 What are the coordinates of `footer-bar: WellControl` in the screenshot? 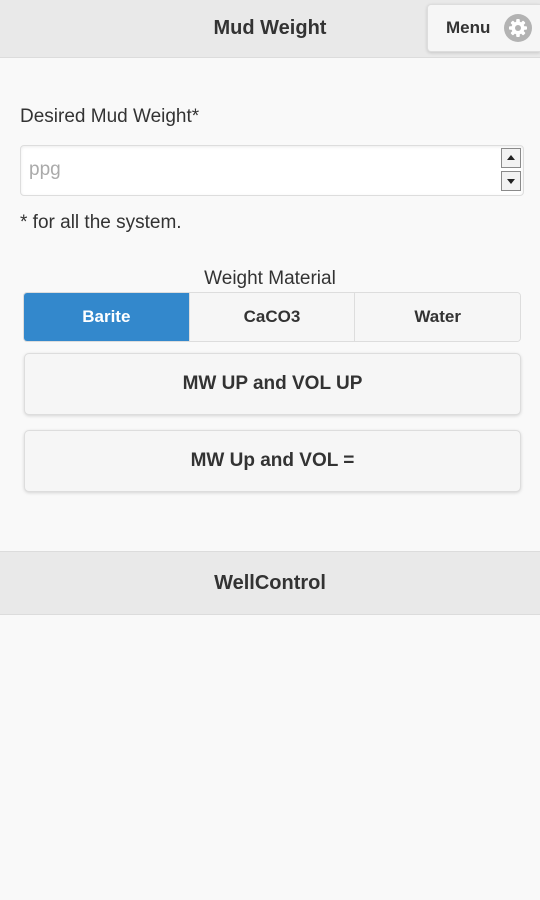 It's located at (270, 583).